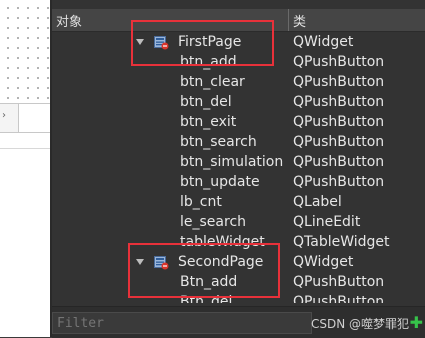 This screenshot has width=425, height=338. I want to click on tree-row: btn_clear QPushButton, so click(238, 83).